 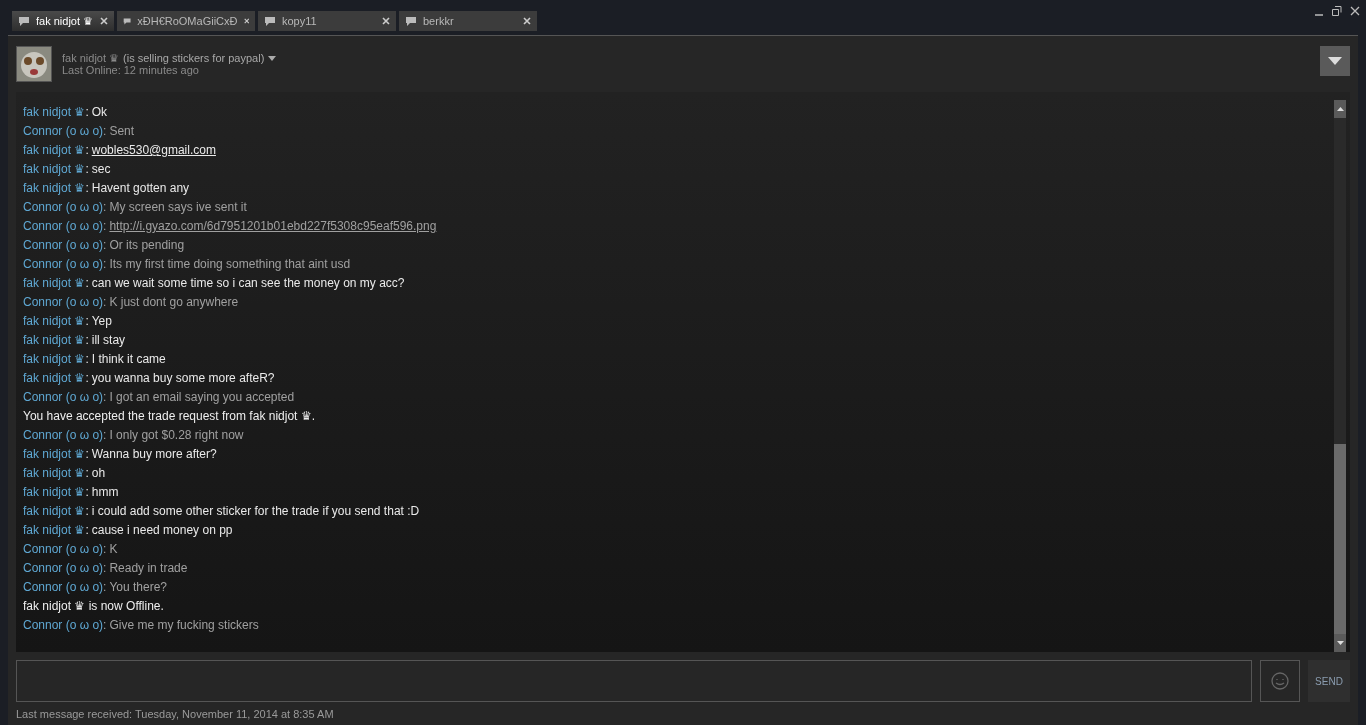 I want to click on message-text: K, so click(x=113, y=549).